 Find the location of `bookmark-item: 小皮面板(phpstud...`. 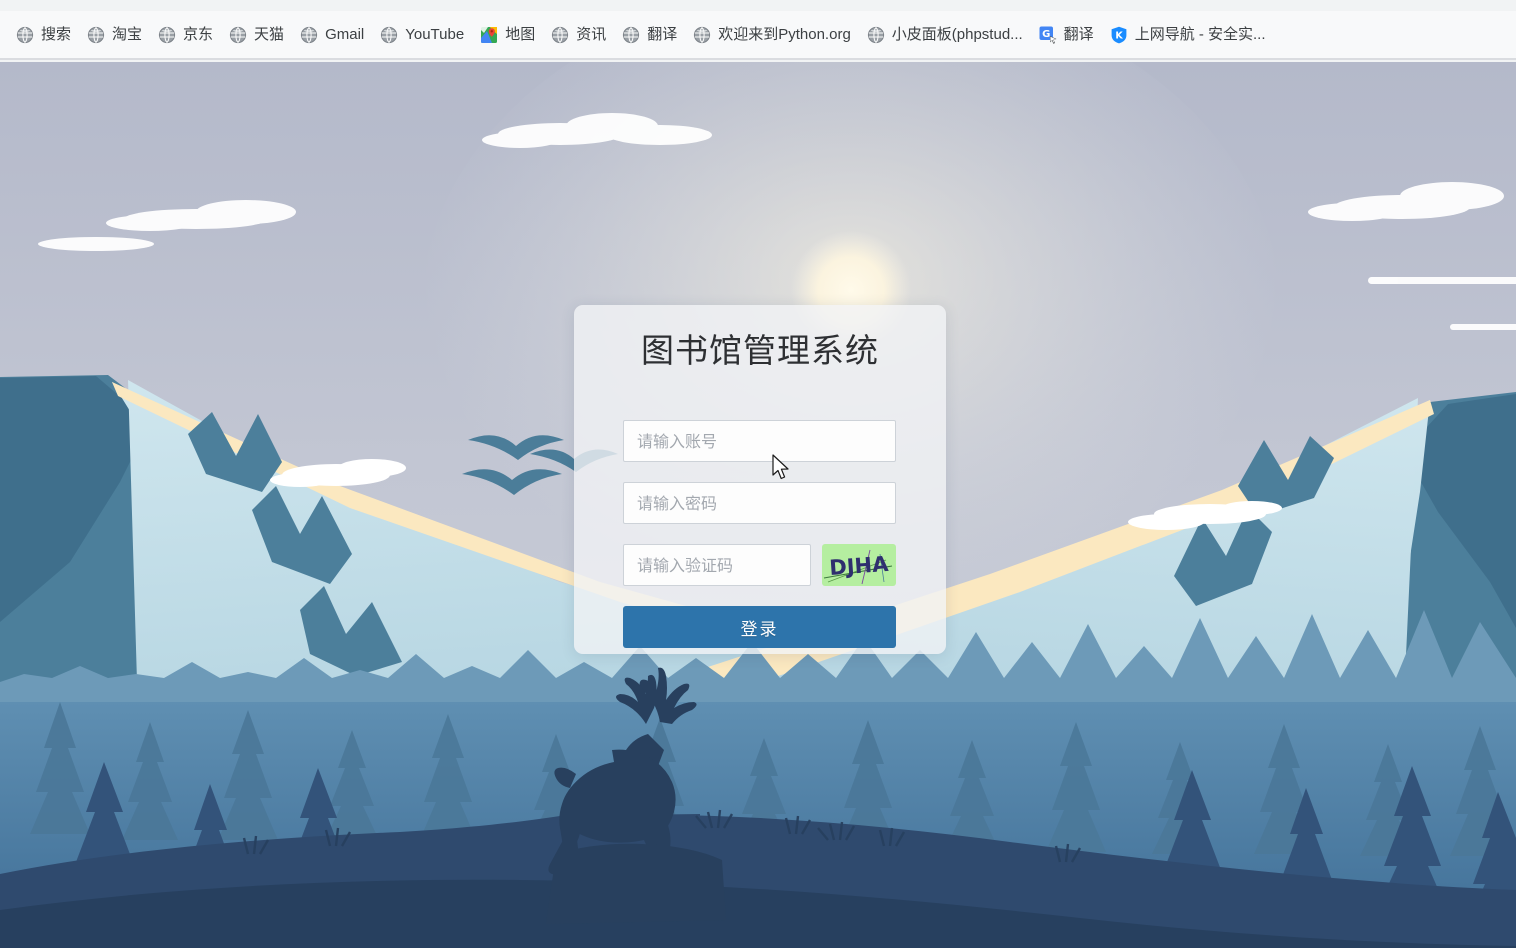

bookmark-item: 小皮面板(phpstud... is located at coordinates (945, 35).